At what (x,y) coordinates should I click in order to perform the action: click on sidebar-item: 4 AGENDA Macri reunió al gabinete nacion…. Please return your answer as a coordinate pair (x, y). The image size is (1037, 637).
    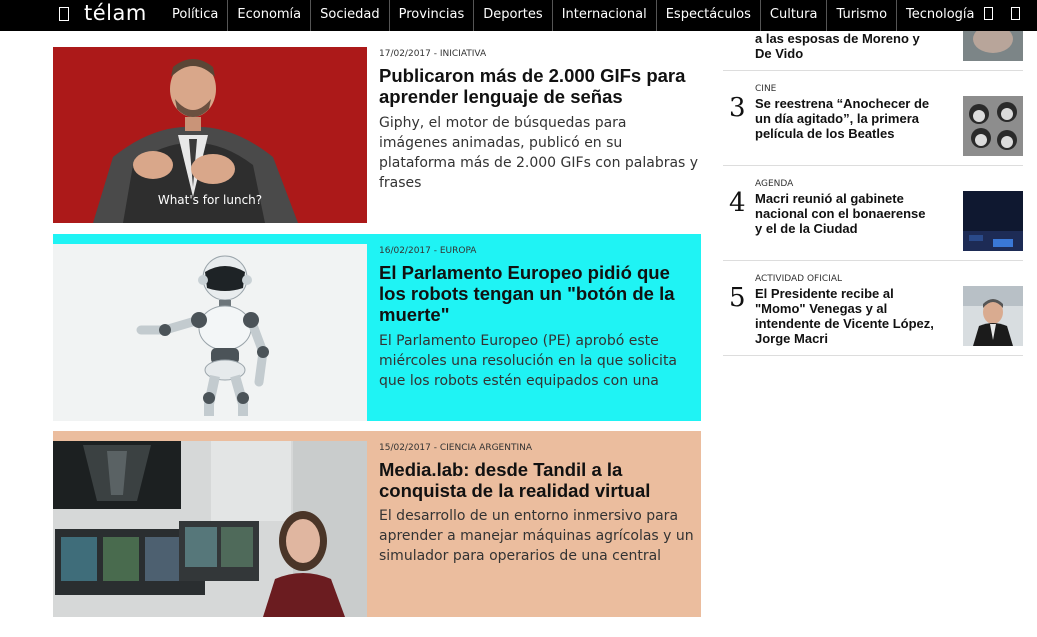
    Looking at the image, I should click on (873, 213).